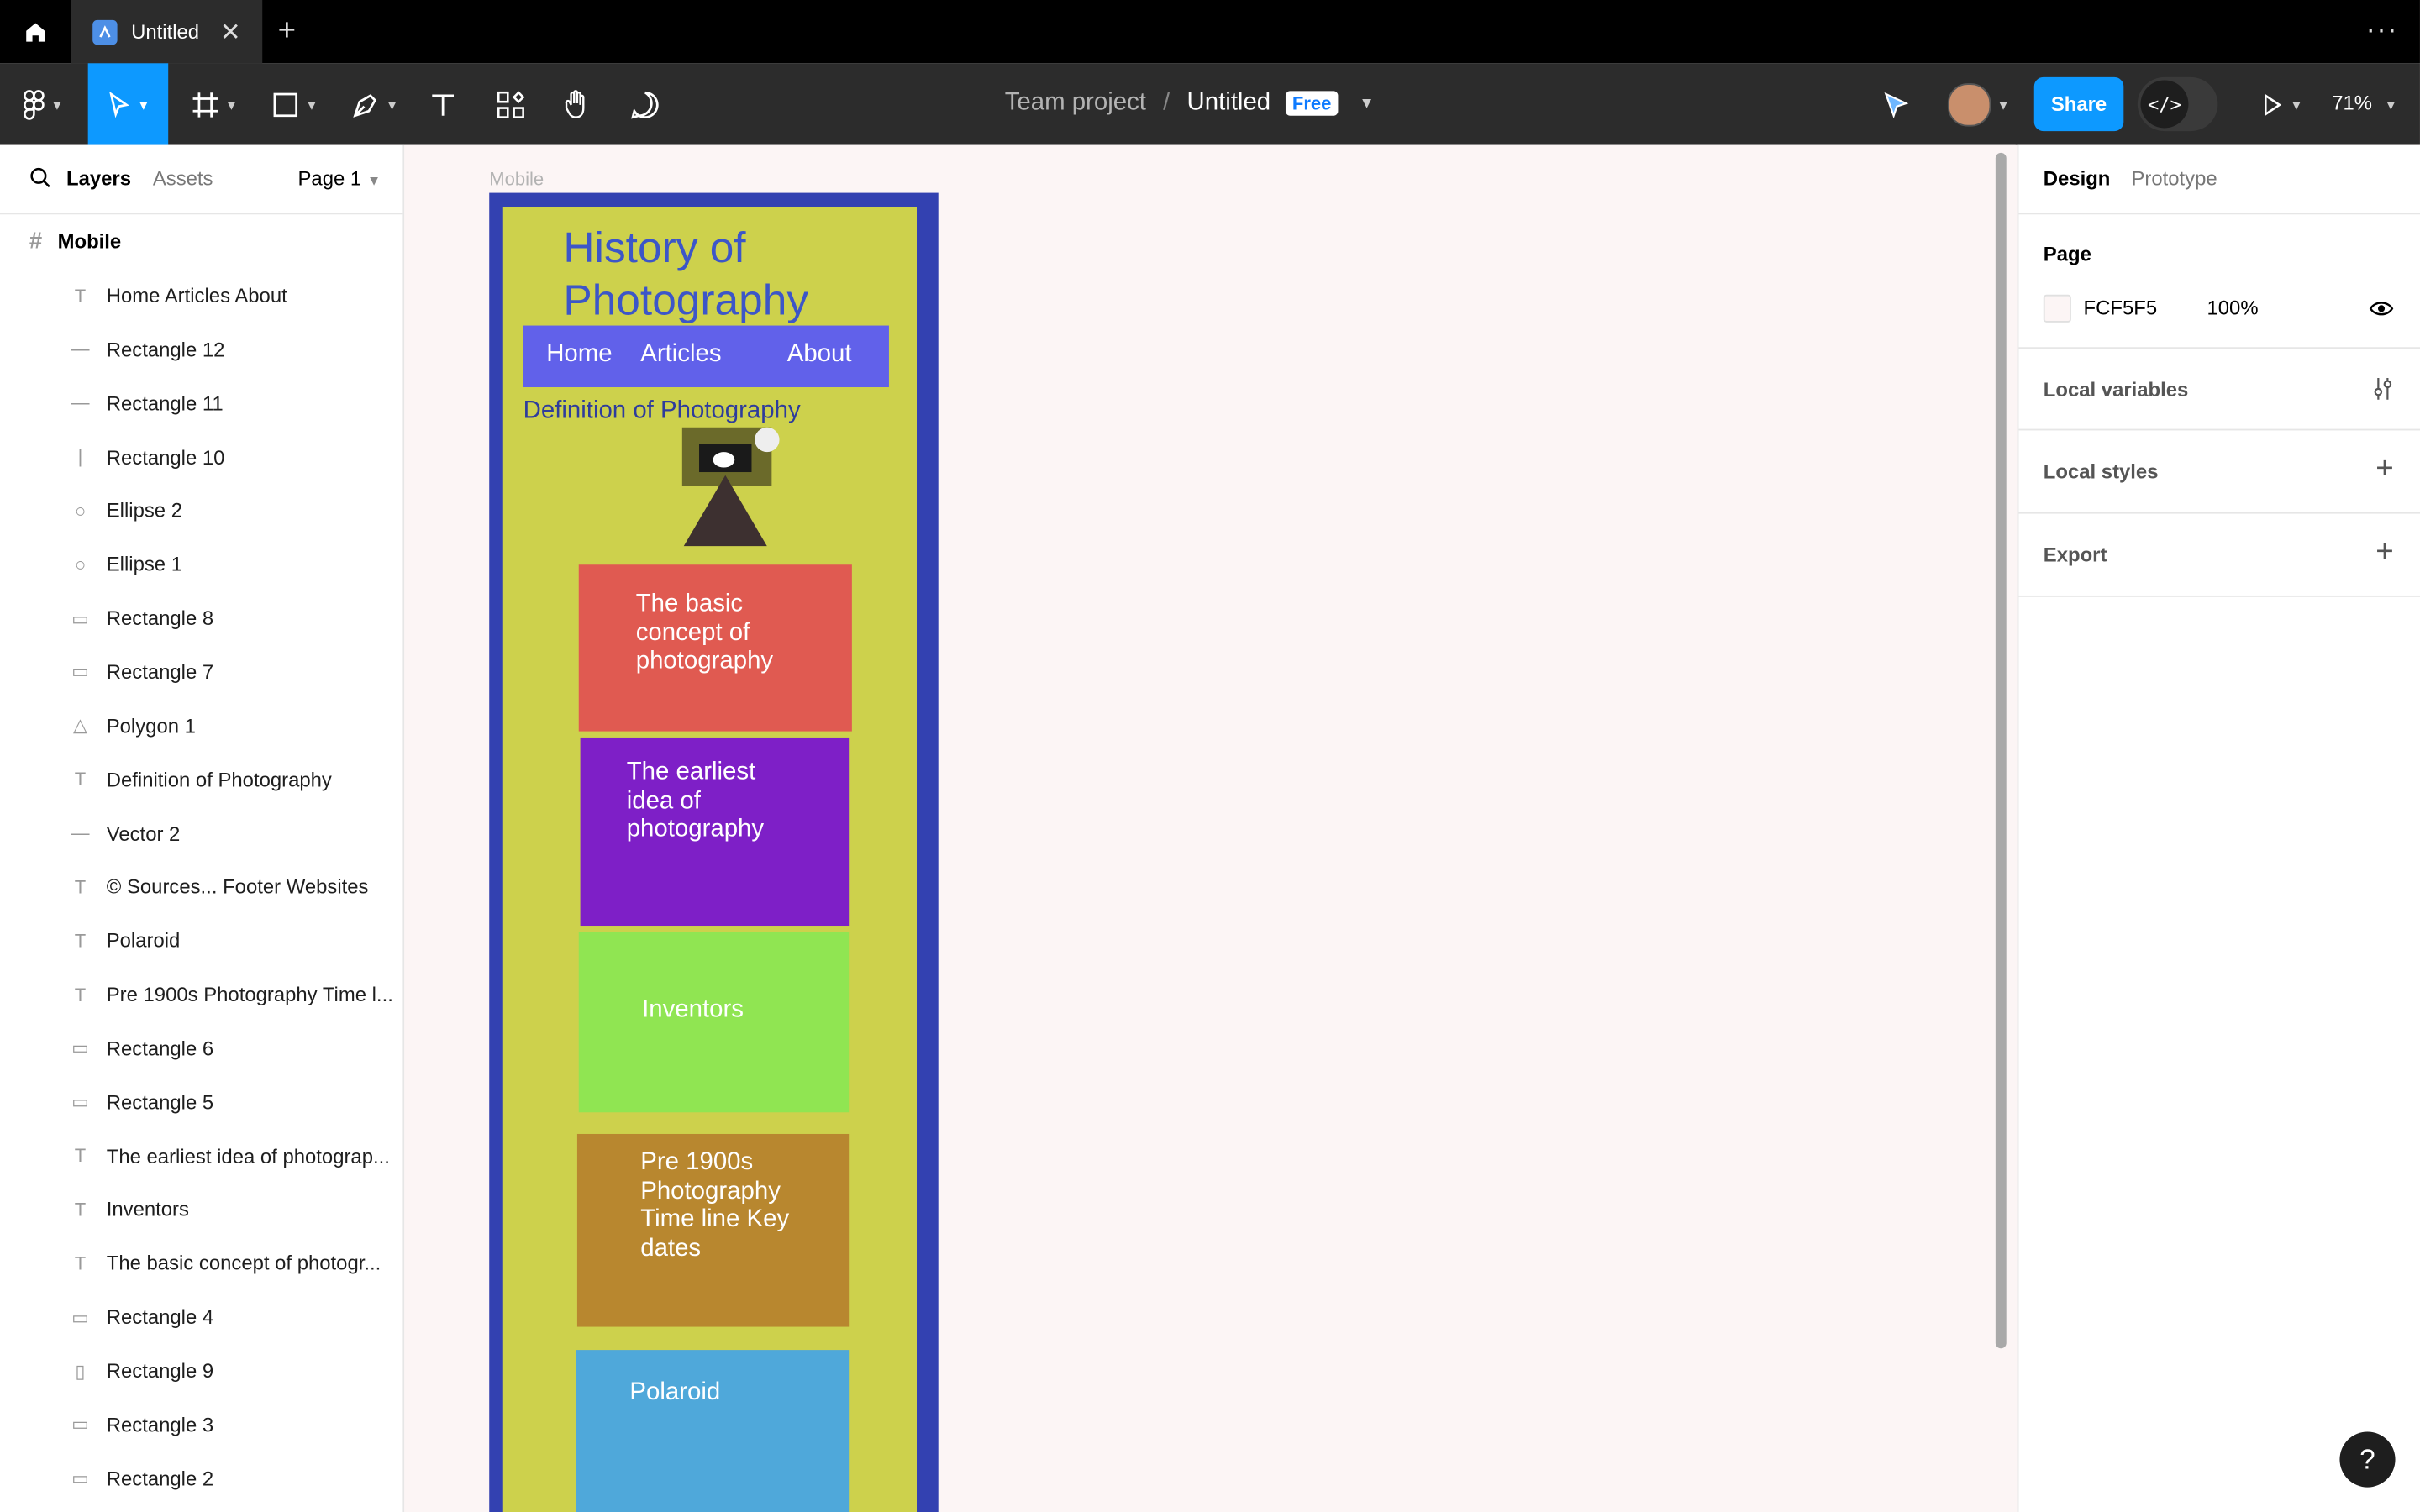 This screenshot has width=2420, height=1512. I want to click on tab-design: Design, so click(2077, 178).